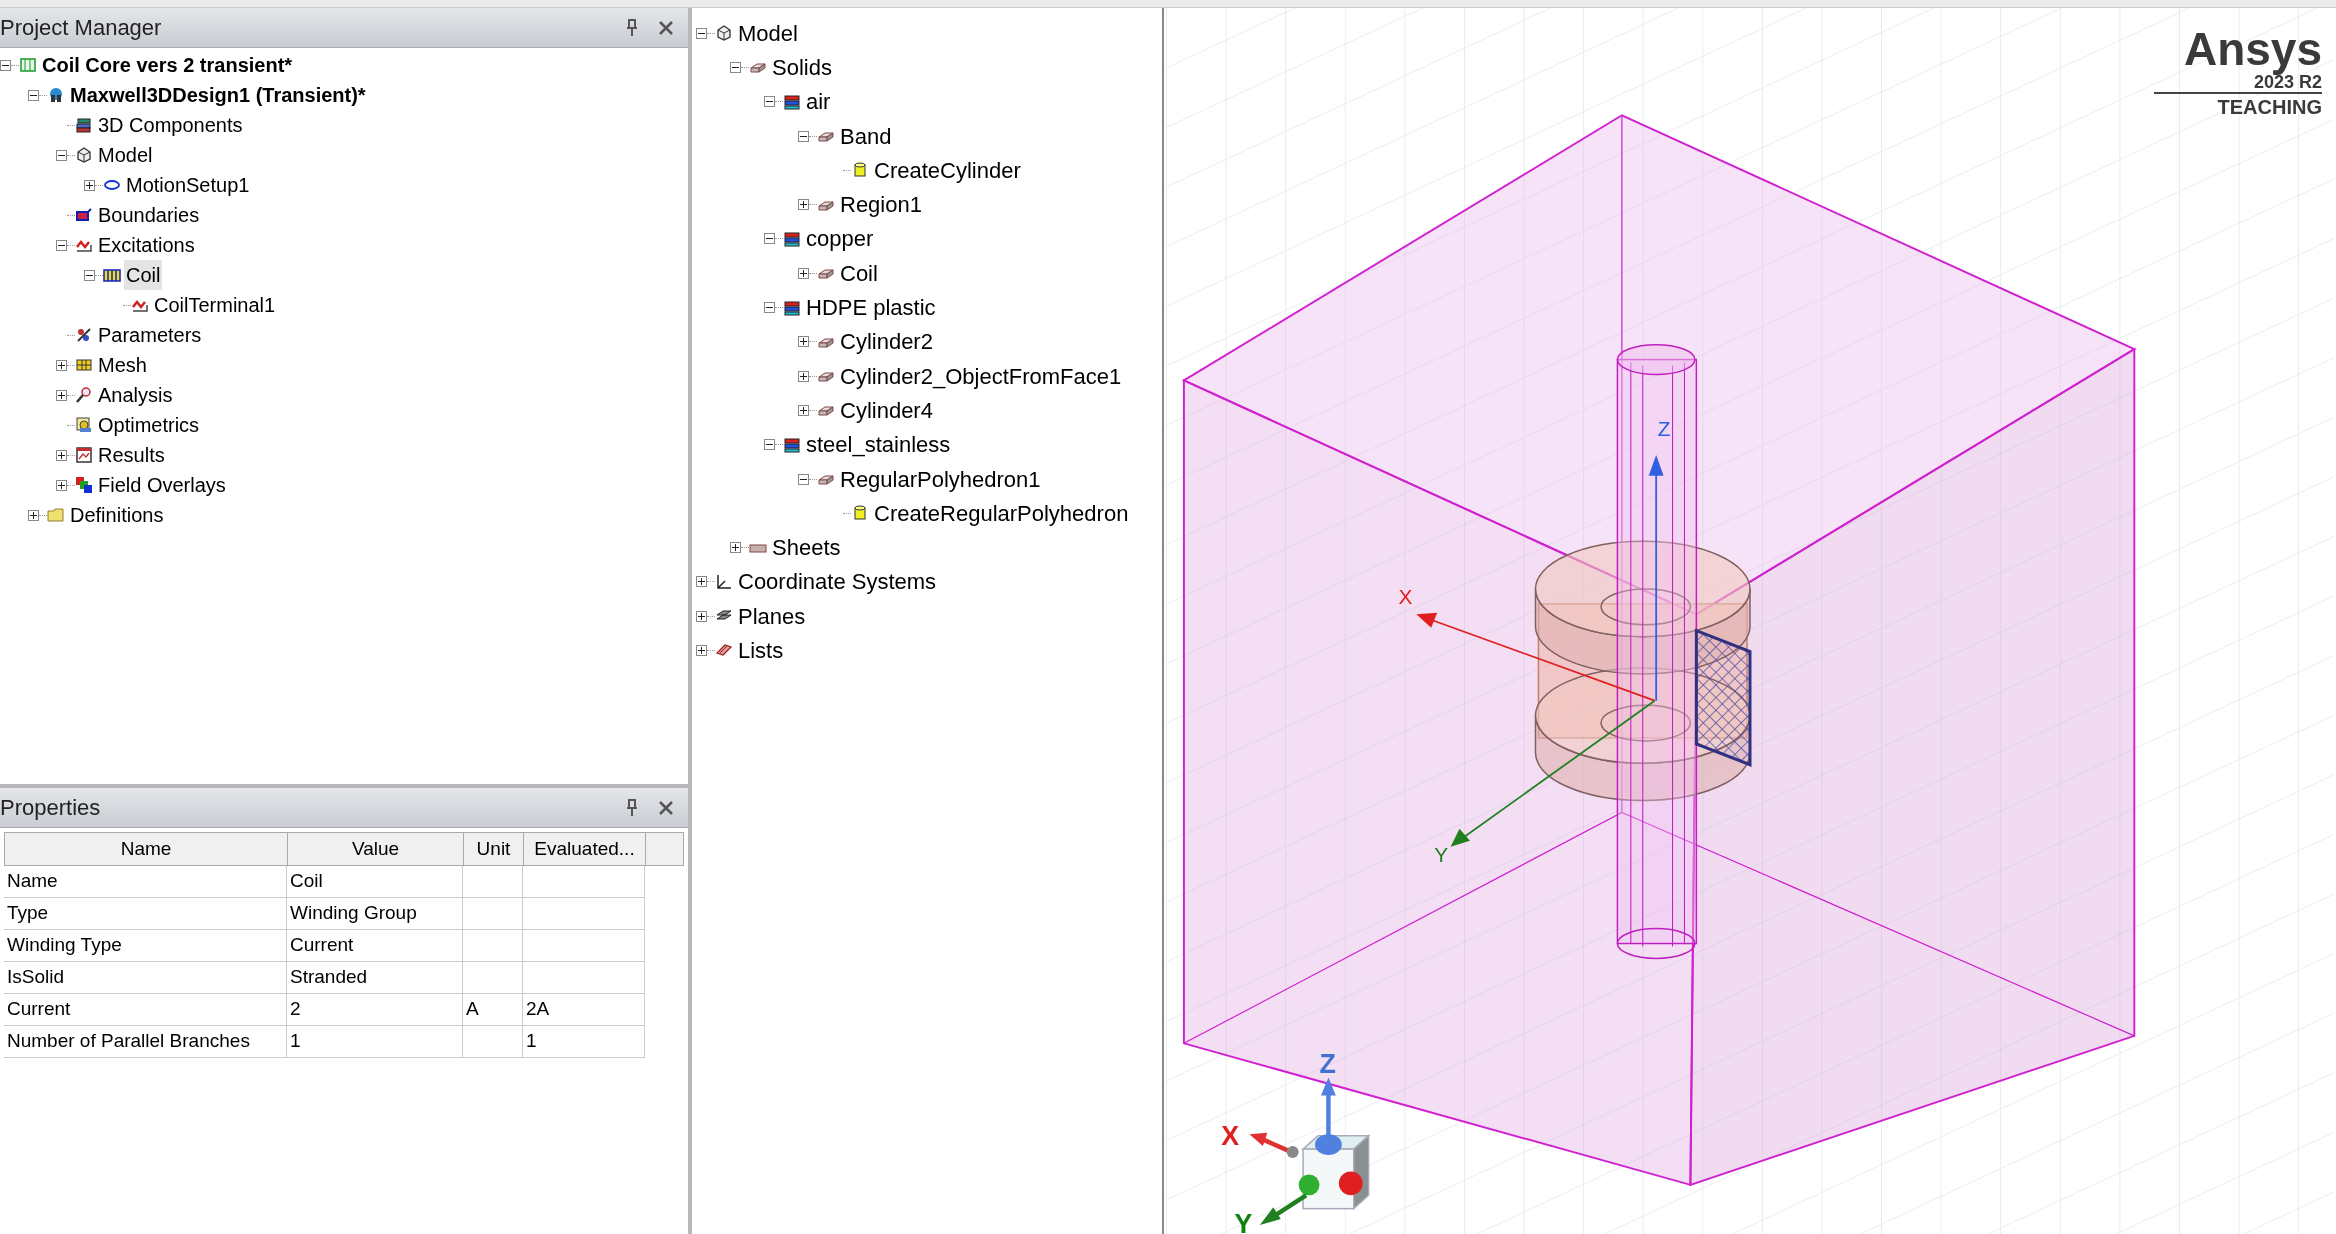 This screenshot has height=1234, width=2336. Describe the element at coordinates (802, 67) in the screenshot. I see `tree-item: Solids` at that location.